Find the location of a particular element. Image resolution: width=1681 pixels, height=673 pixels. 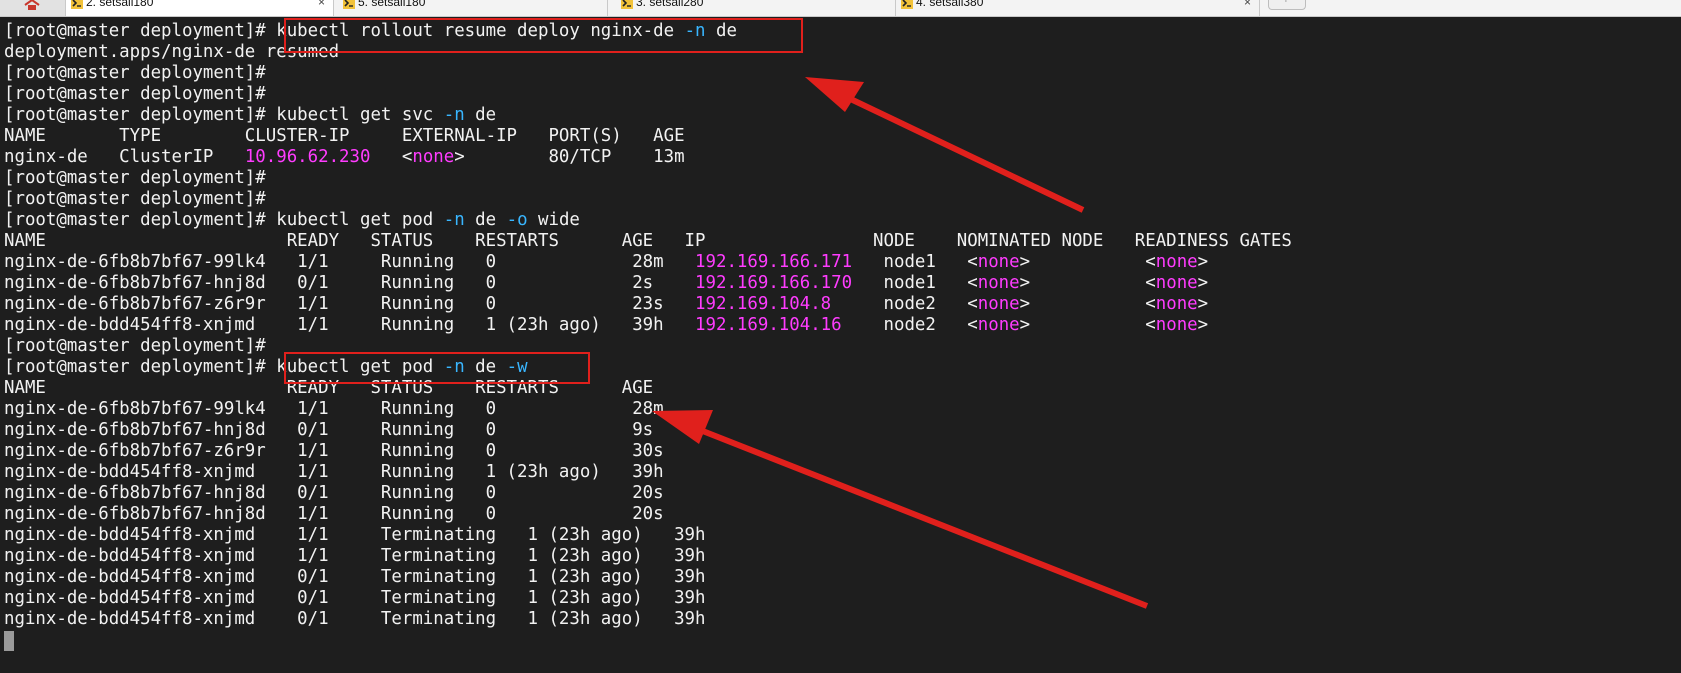

terminal-ip-text: 192.169.104.8 is located at coordinates (763, 304).